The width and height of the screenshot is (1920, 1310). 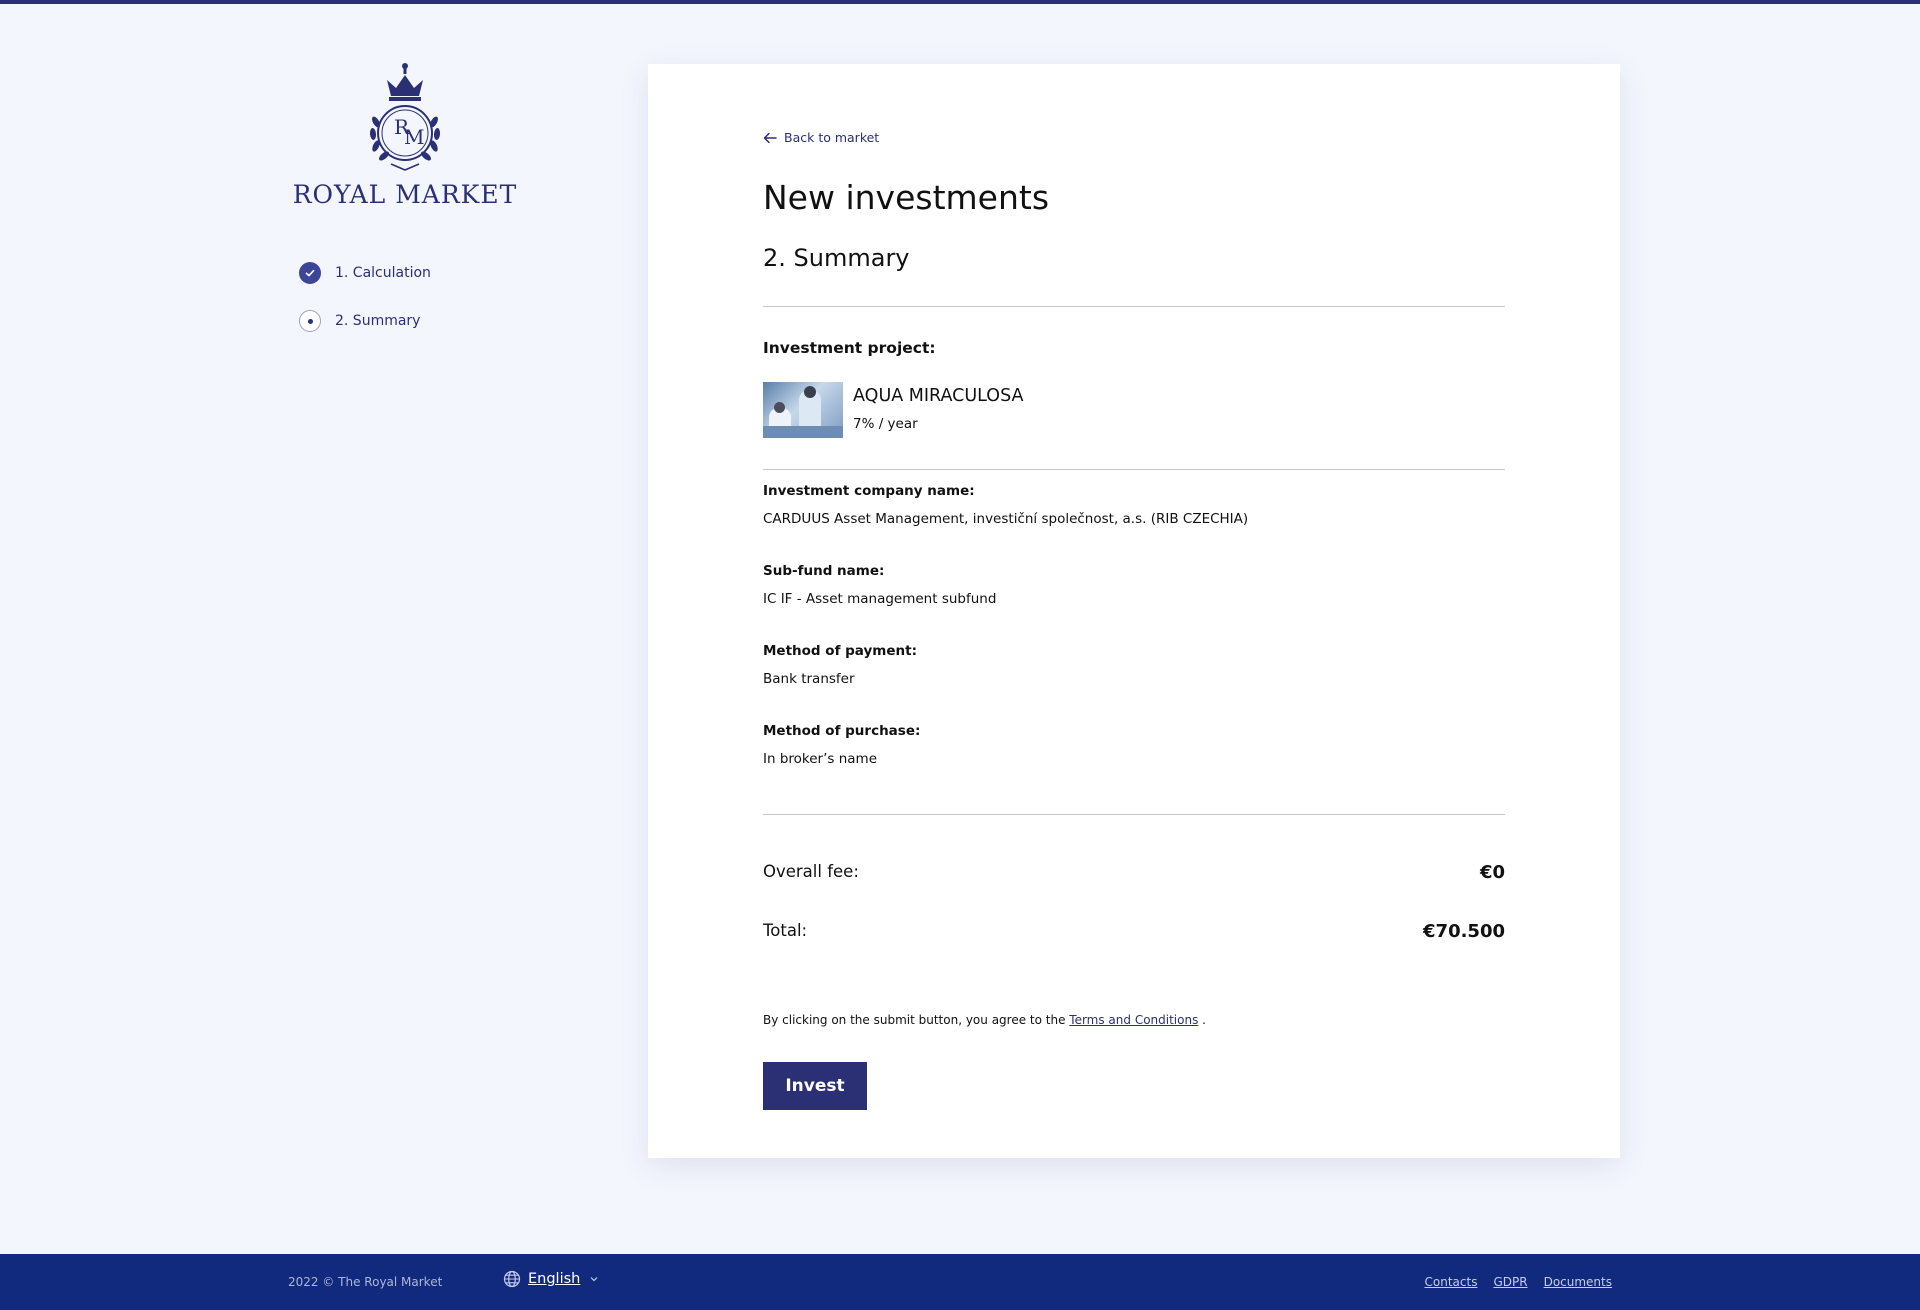 I want to click on step-summary: 2. Summary, so click(x=409, y=321).